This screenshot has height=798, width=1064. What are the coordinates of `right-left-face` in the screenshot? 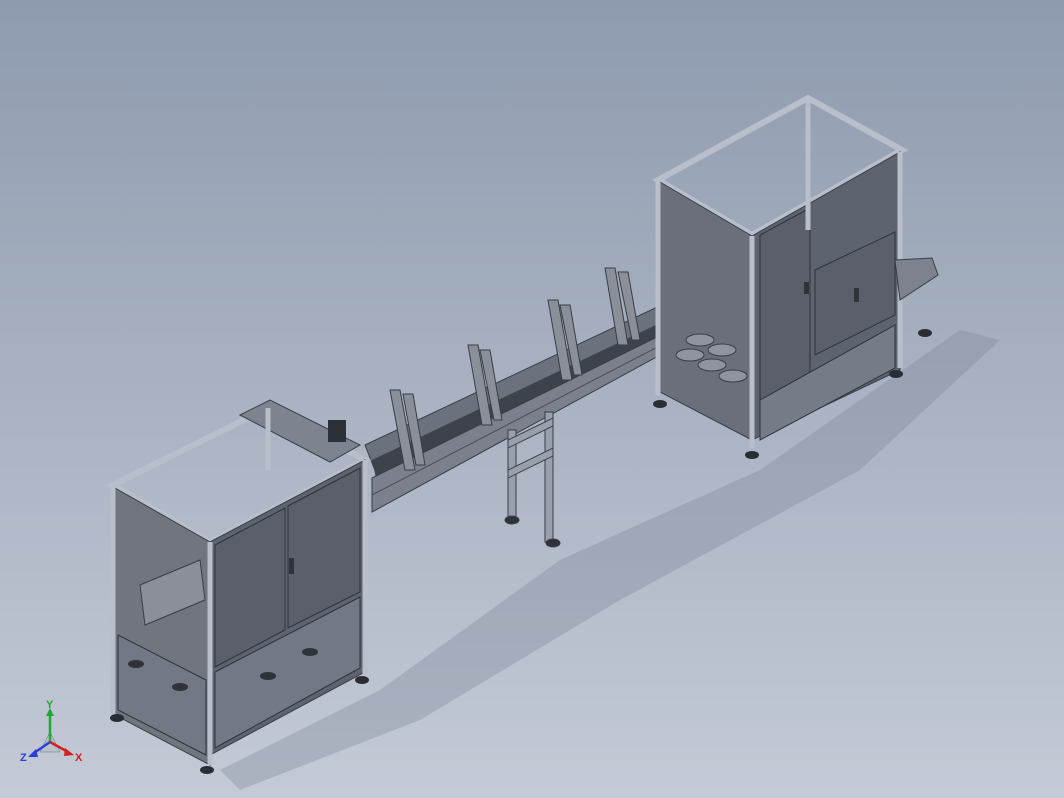 It's located at (706, 311).